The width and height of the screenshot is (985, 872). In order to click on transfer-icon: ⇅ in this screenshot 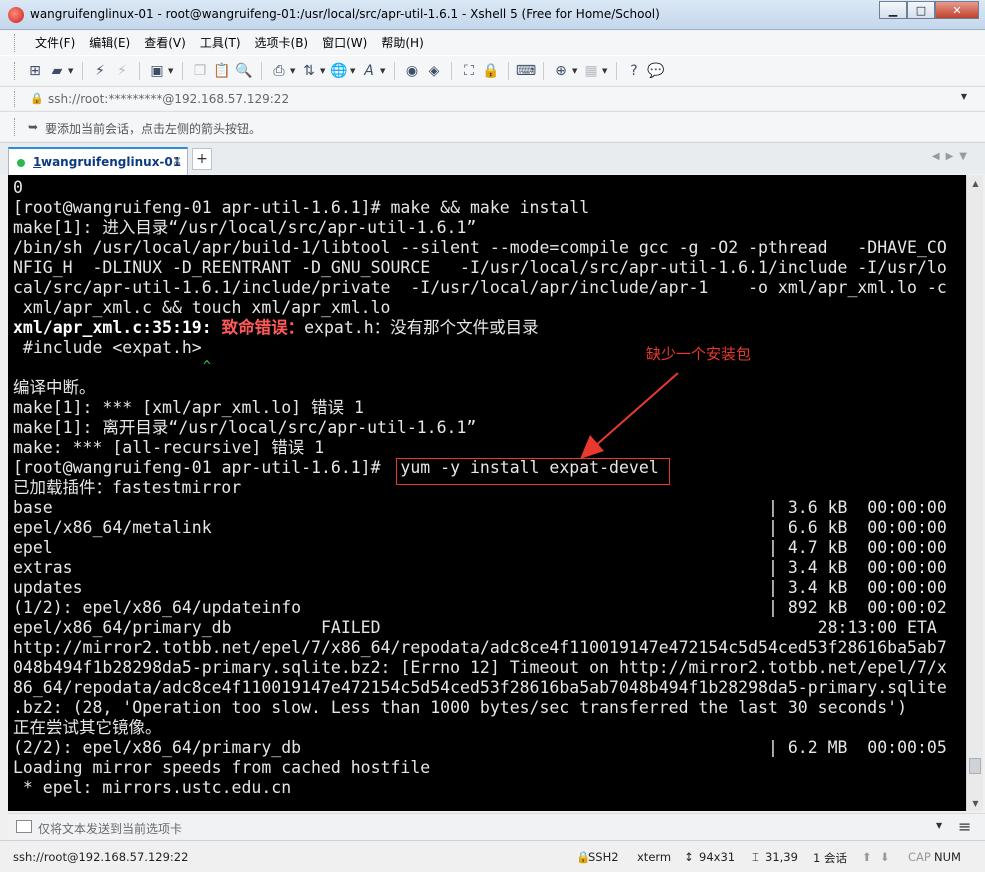, I will do `click(309, 71)`.